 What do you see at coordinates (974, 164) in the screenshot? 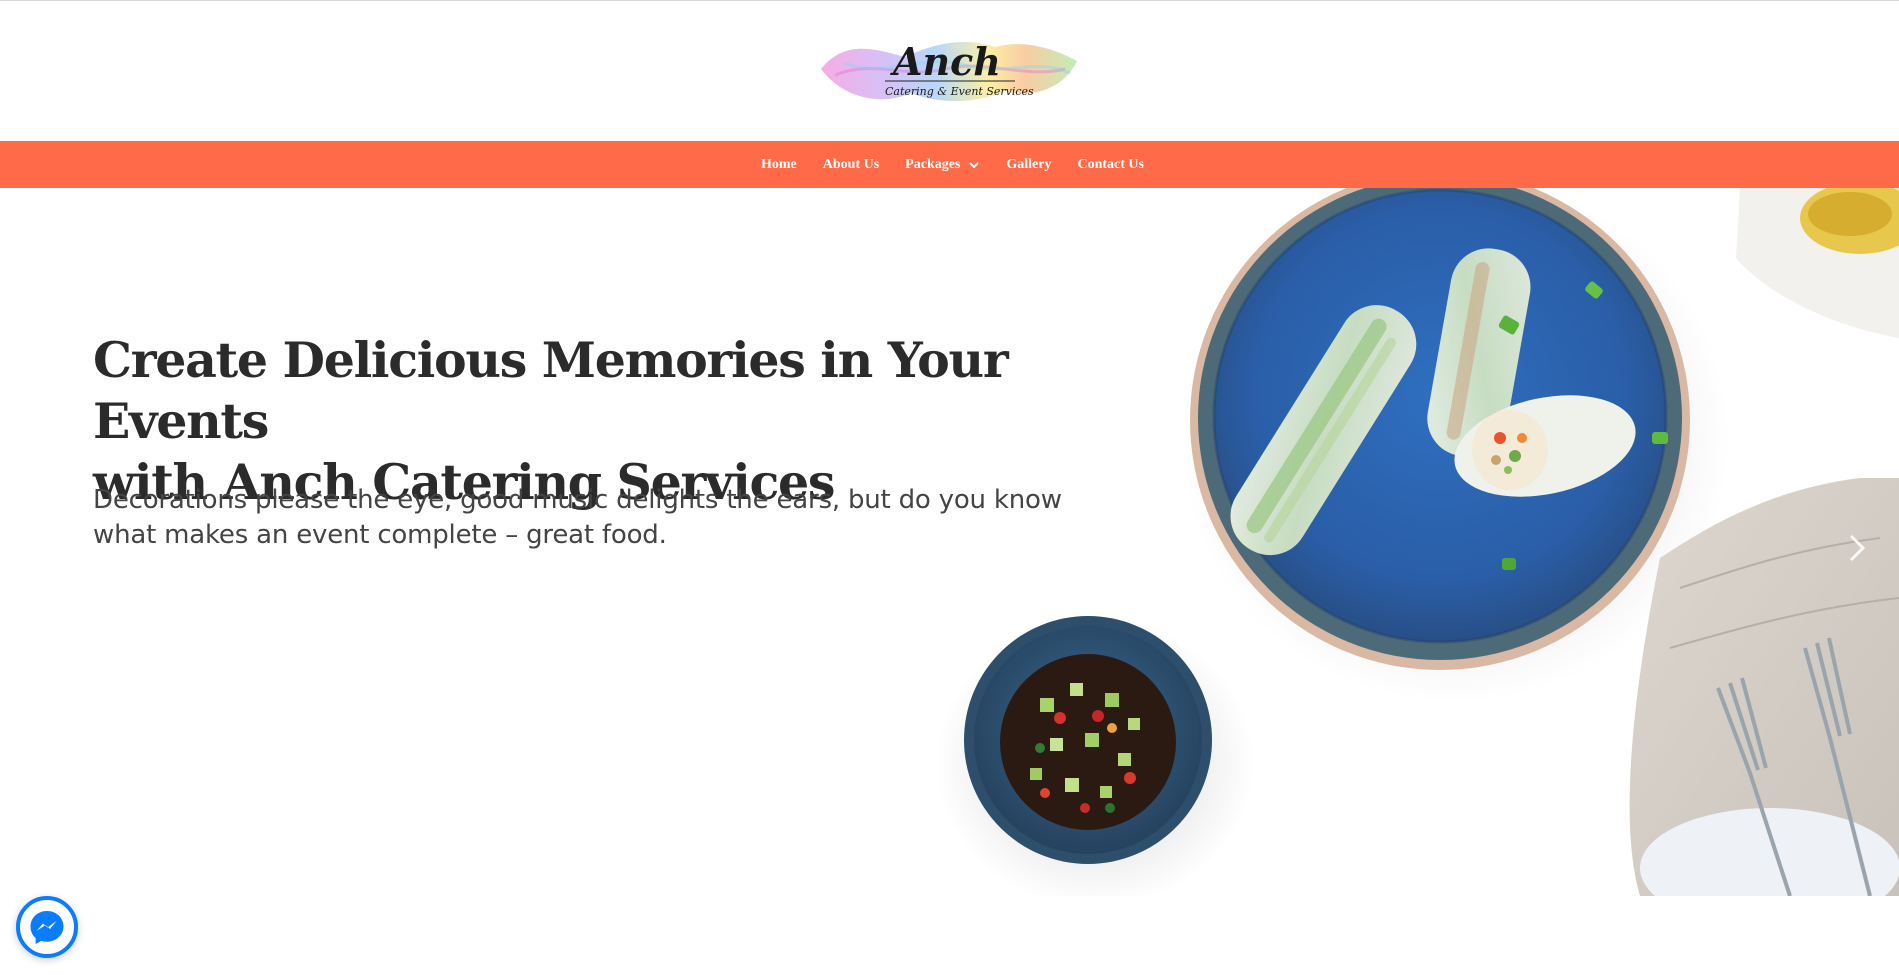
I see `chevron-down-icon` at bounding box center [974, 164].